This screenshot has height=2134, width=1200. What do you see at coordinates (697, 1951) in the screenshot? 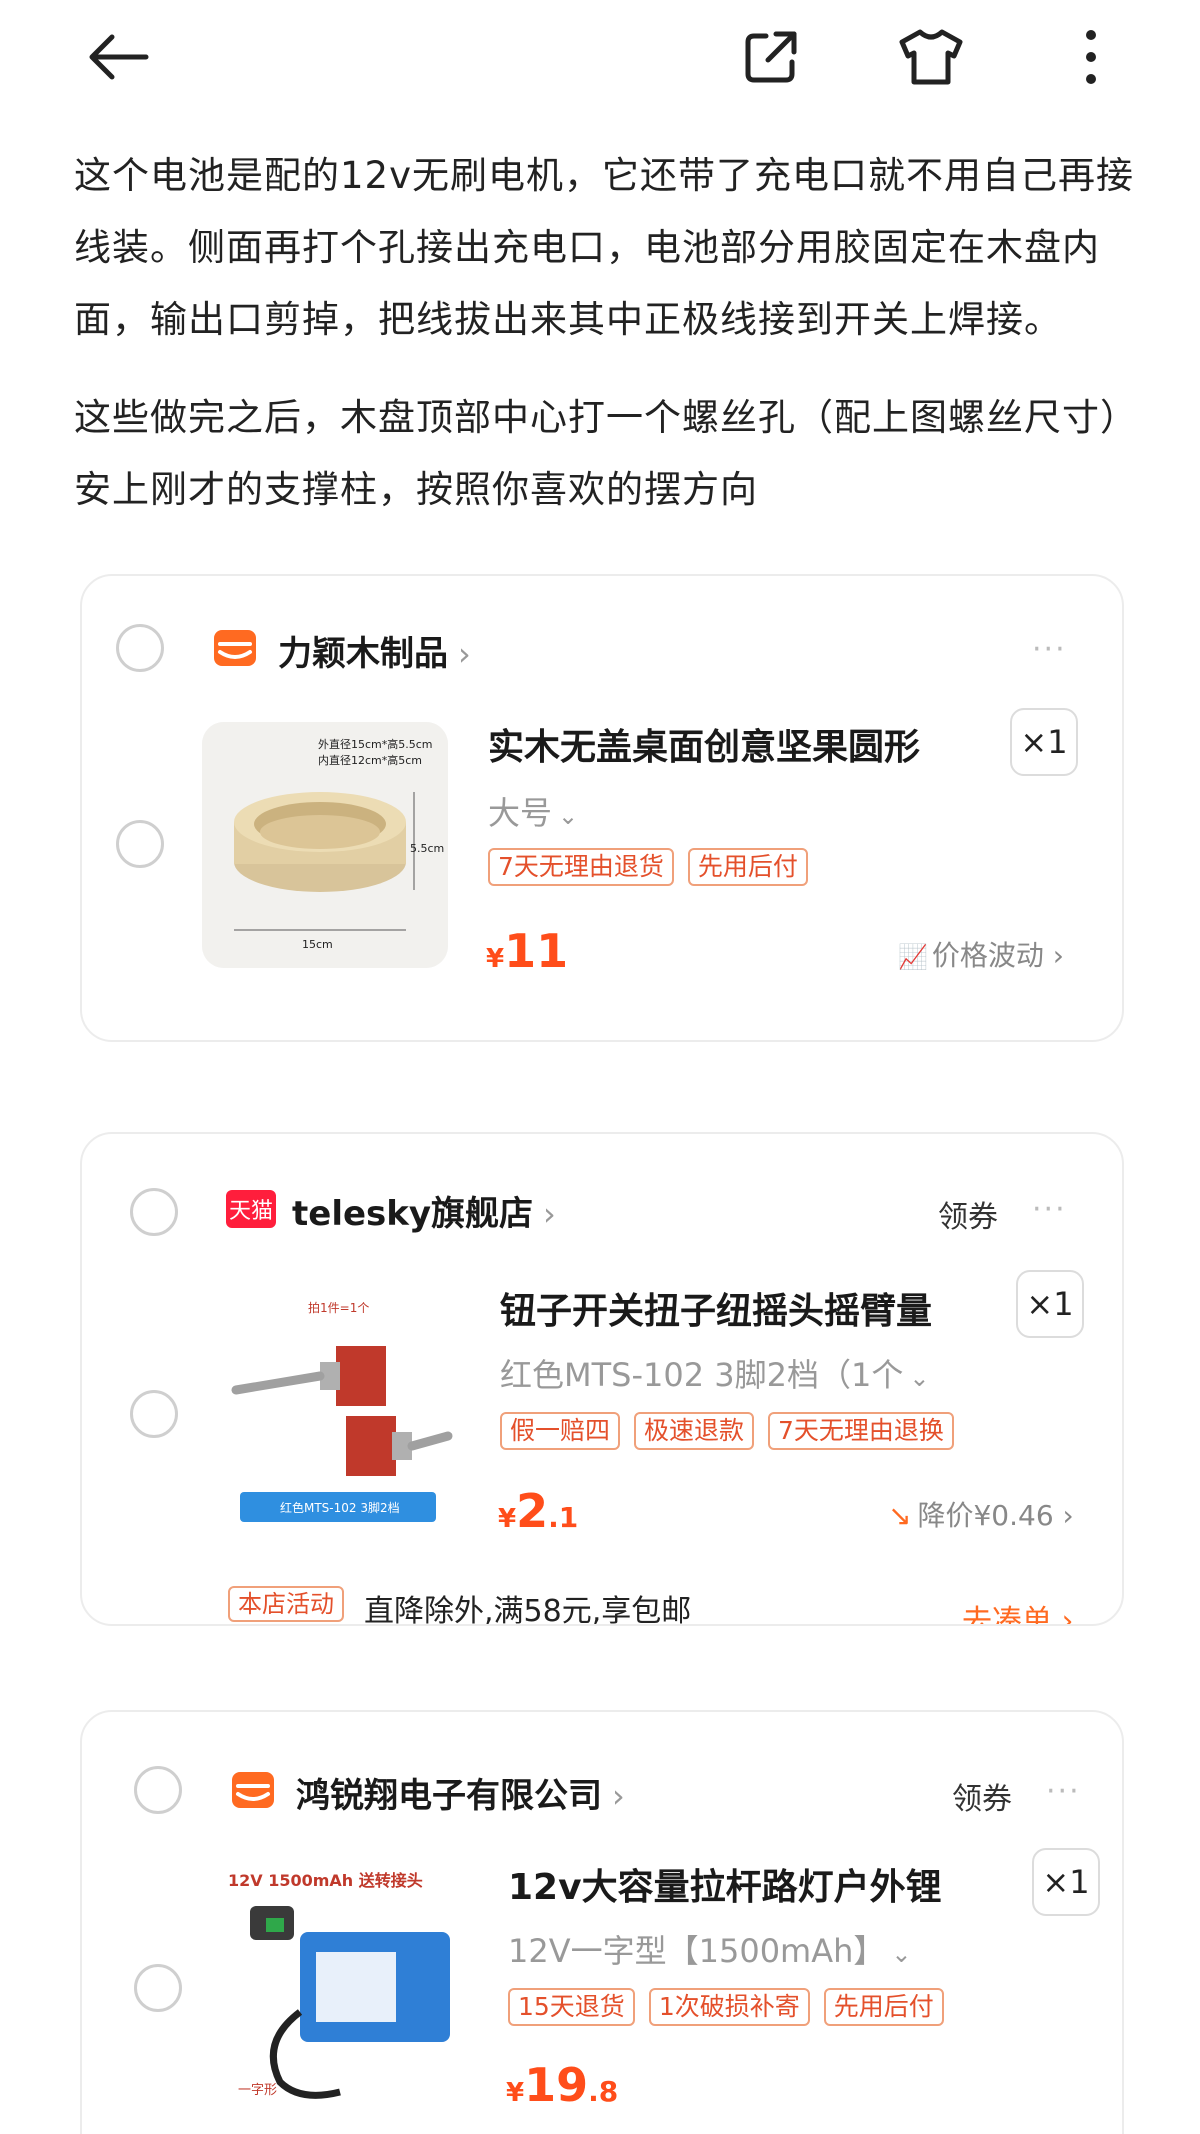
I see `spec-text: 12V一字型【1500mAh】` at bounding box center [697, 1951].